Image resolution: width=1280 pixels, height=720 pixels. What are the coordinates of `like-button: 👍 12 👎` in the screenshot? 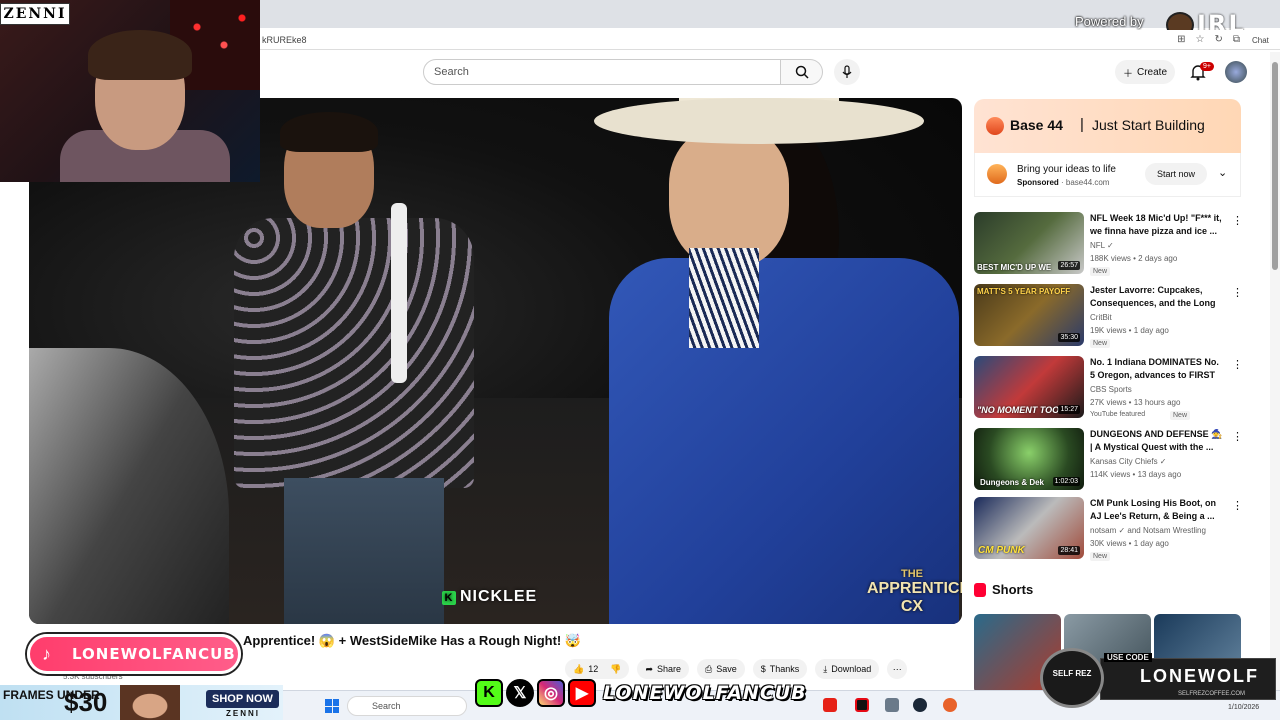 It's located at (597, 669).